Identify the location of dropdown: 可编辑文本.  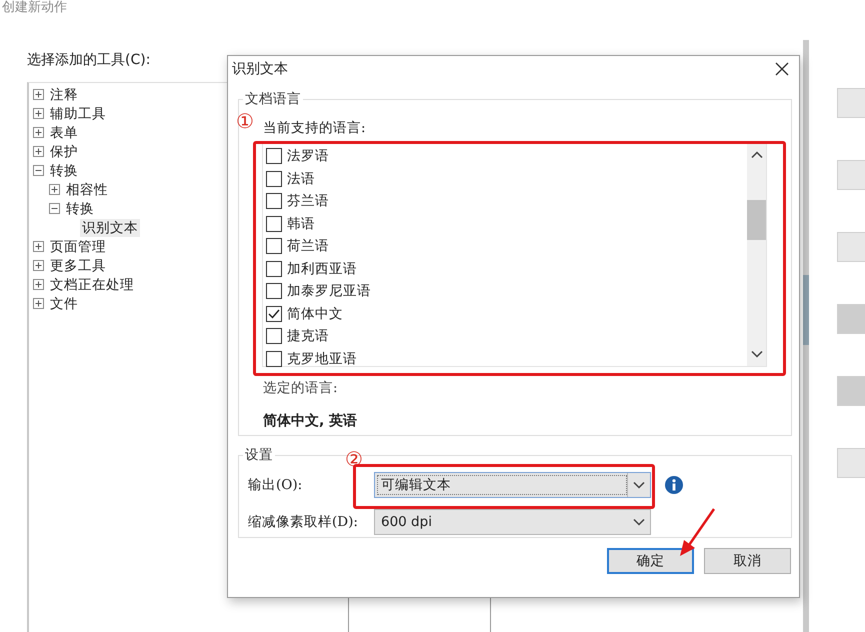
(512, 485).